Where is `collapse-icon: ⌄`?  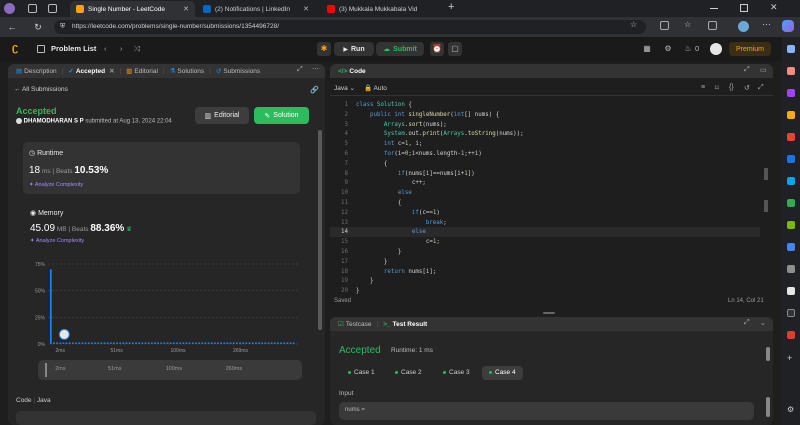
collapse-icon: ⌄ is located at coordinates (763, 323).